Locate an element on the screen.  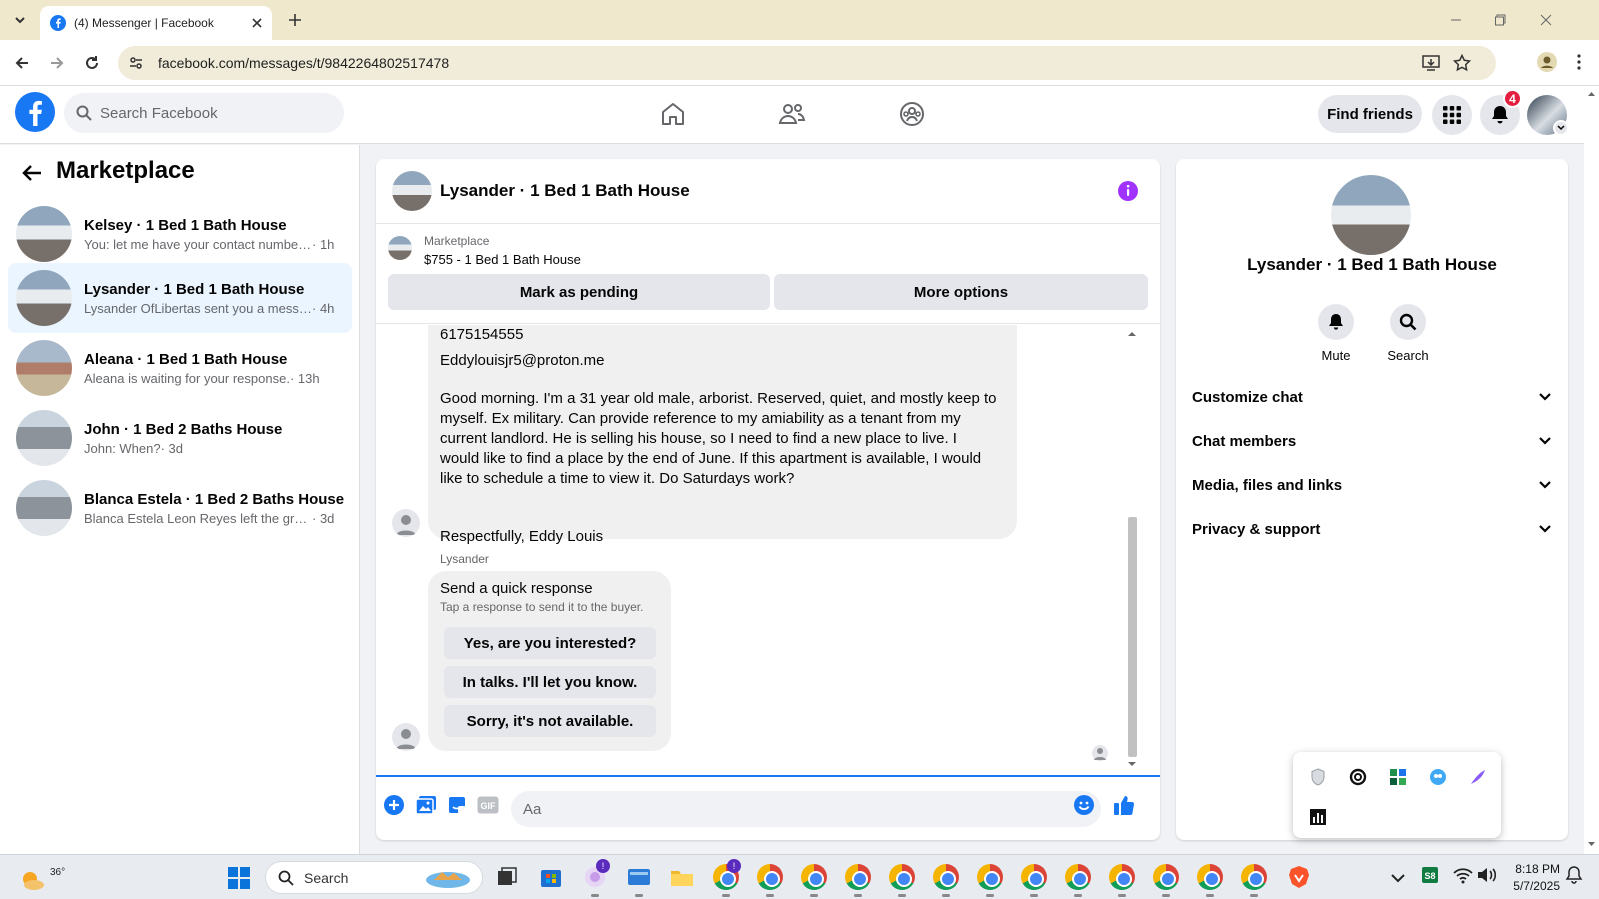
thumbs-up-like-icon is located at coordinates (1124, 805).